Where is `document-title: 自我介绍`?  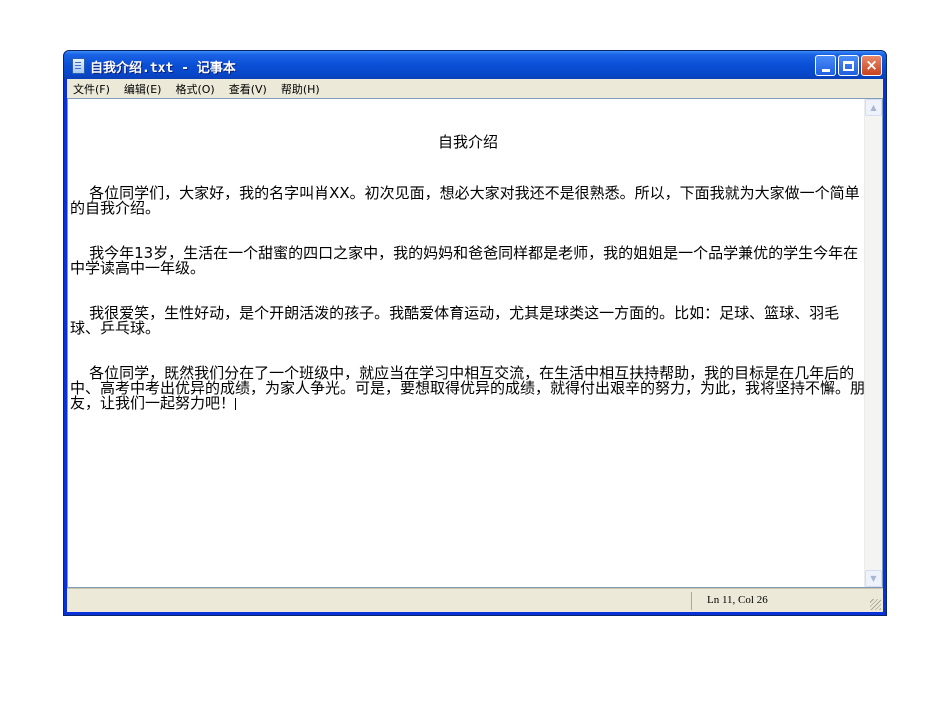 document-title: 自我介绍 is located at coordinates (467, 142).